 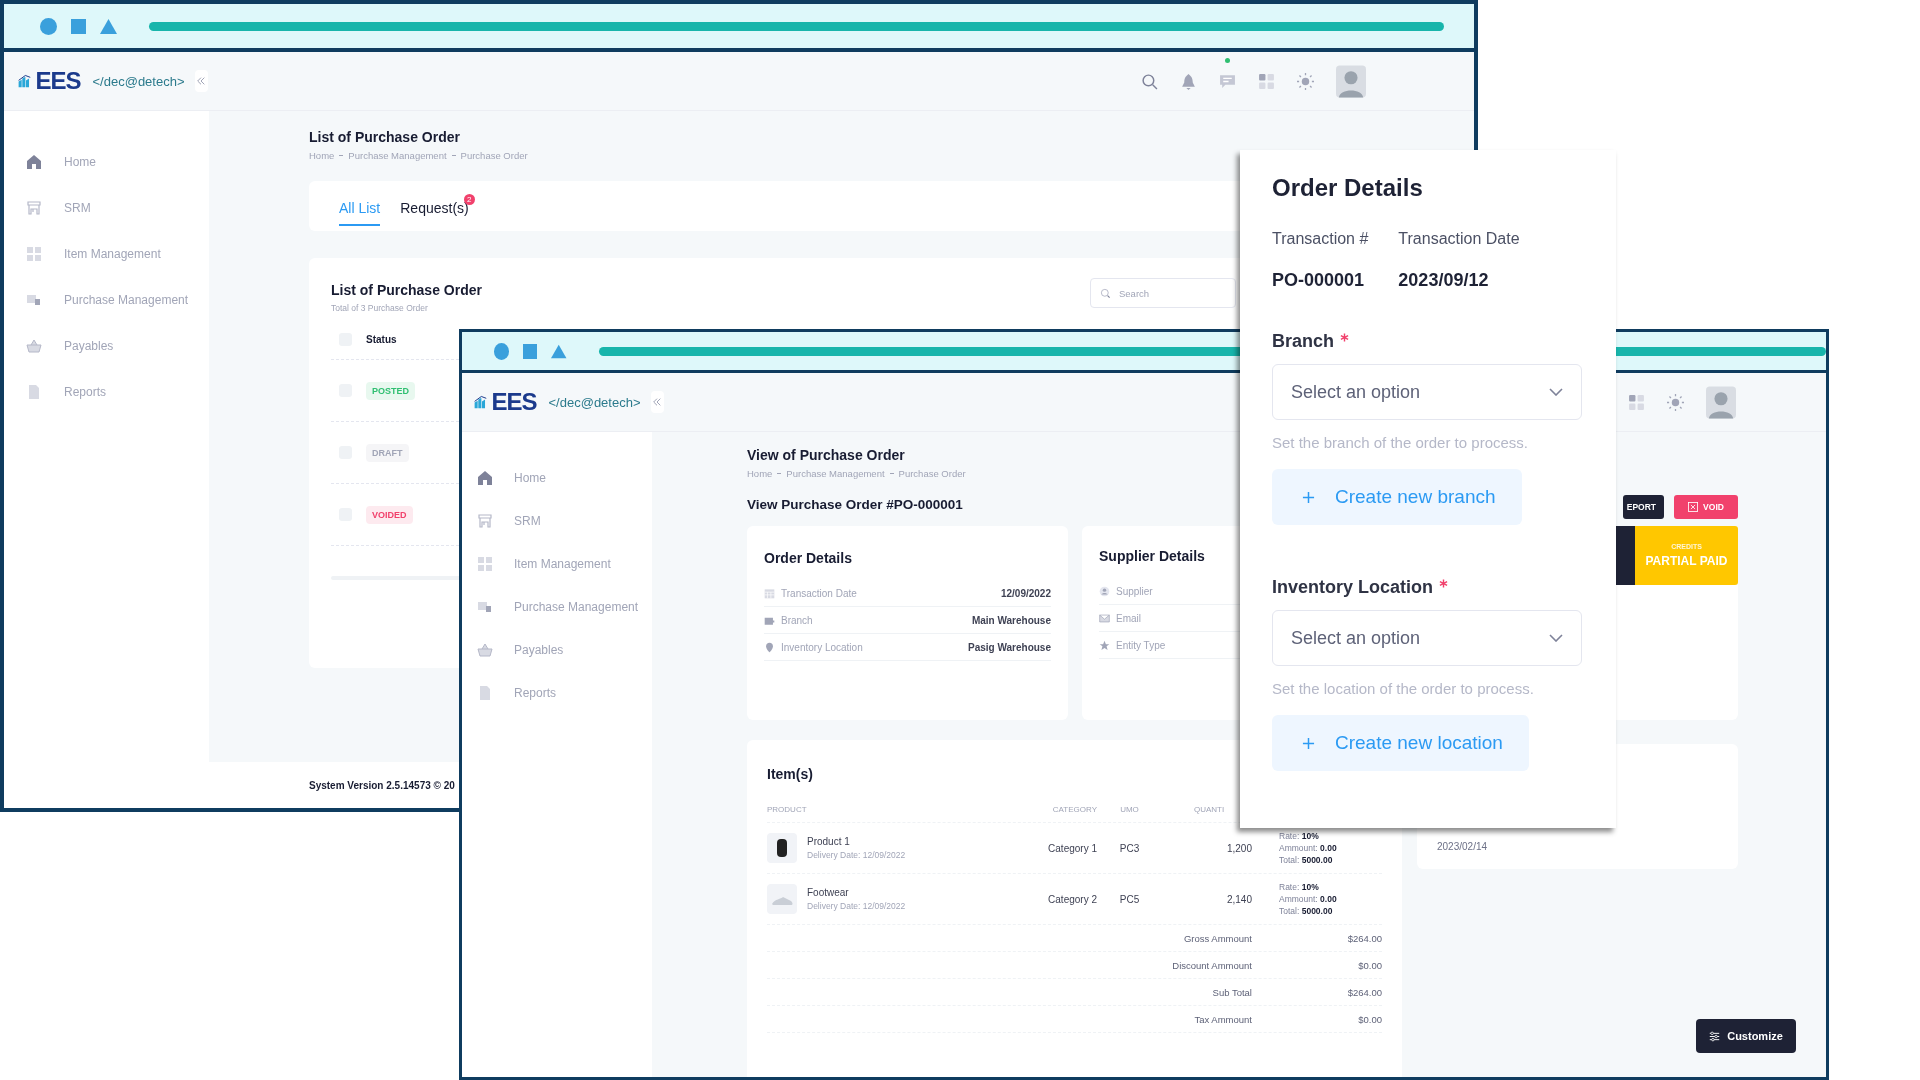 What do you see at coordinates (34, 208) in the screenshot?
I see `store-icon` at bounding box center [34, 208].